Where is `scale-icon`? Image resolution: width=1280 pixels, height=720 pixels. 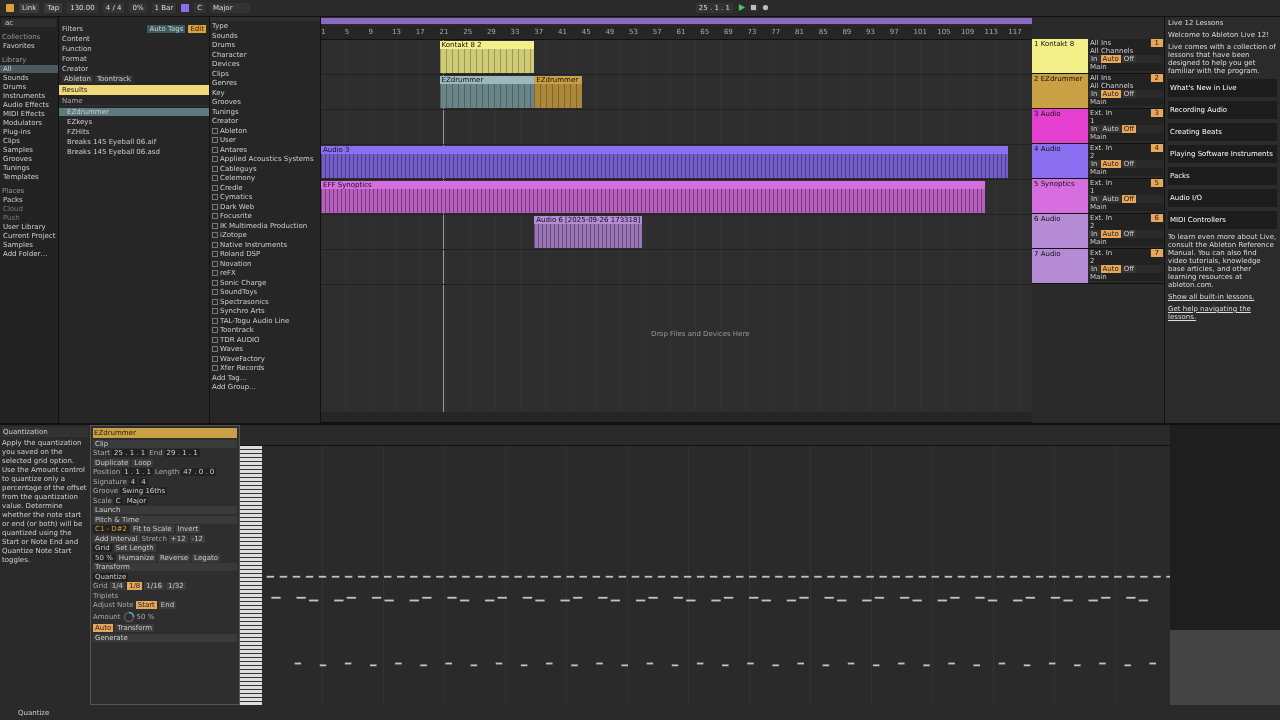
scale-icon is located at coordinates (185, 7).